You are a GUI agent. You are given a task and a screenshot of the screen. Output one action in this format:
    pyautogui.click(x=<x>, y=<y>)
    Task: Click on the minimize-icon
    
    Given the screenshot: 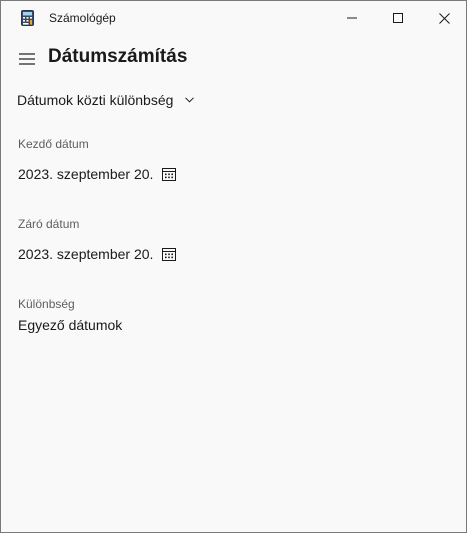 What is the action you would take?
    pyautogui.click(x=352, y=18)
    